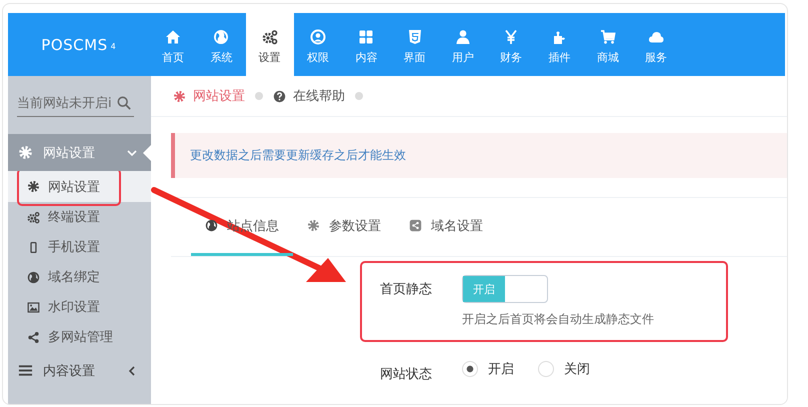 The height and width of the screenshot is (407, 808). Describe the element at coordinates (462, 36) in the screenshot. I see `user-icon` at that location.